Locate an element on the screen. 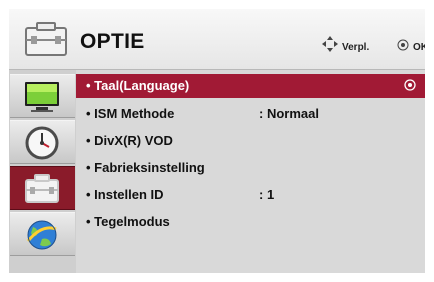 The image size is (434, 282). menu-item-language: • Taal(Language) is located at coordinates (250, 86).